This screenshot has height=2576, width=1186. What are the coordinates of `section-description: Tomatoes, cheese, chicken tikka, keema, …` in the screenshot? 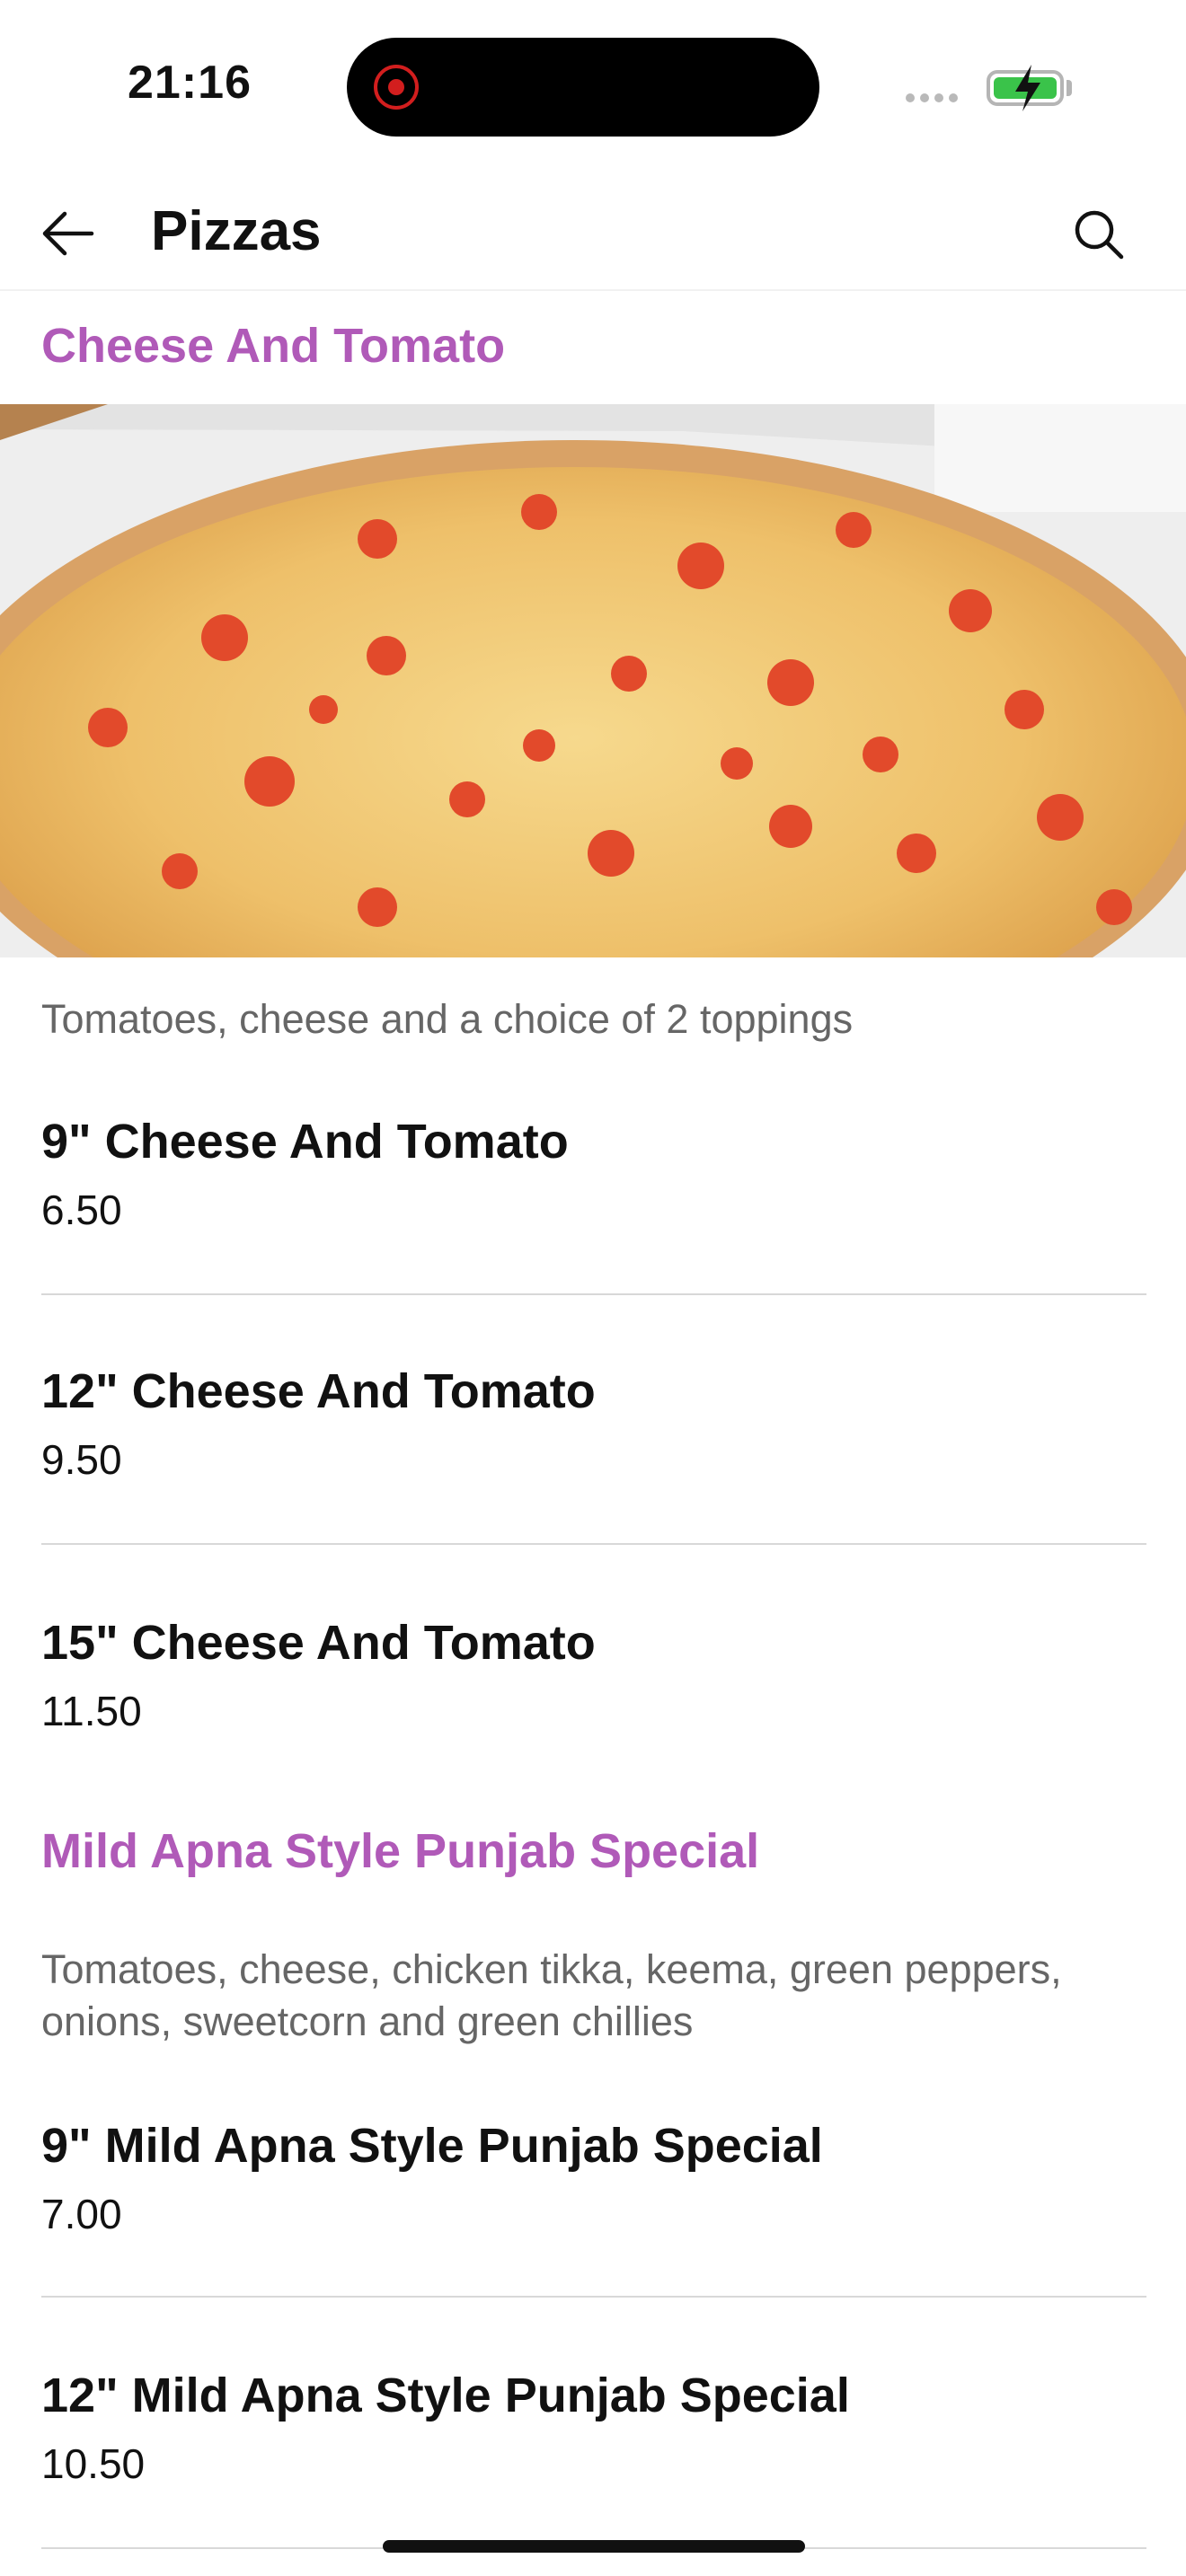 It's located at (551, 1995).